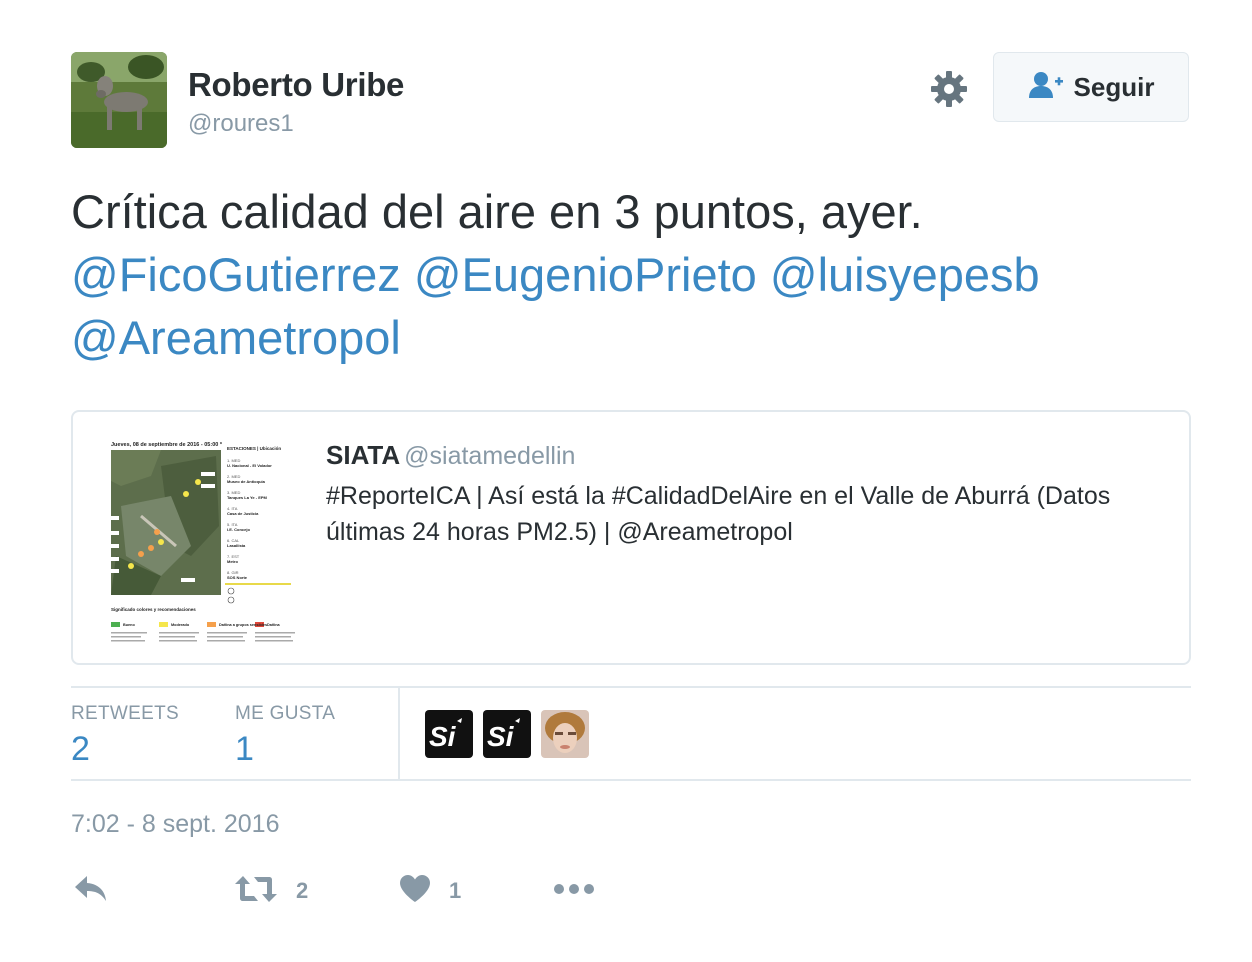 The width and height of the screenshot is (1252, 962). I want to click on follow-label: Seguir, so click(1114, 86).